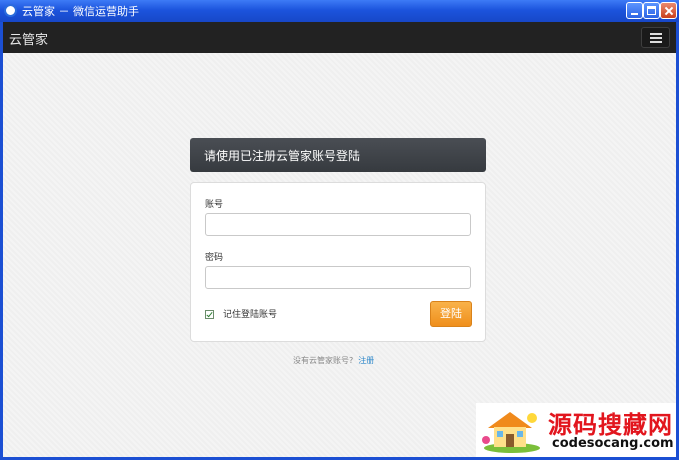 The image size is (679, 460). Describe the element at coordinates (214, 258) in the screenshot. I see `password-label: 密码` at that location.